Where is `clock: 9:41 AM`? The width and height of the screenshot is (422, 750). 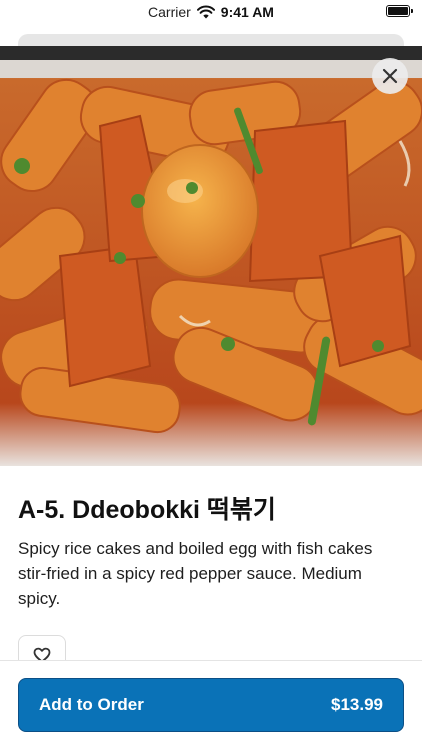 clock: 9:41 AM is located at coordinates (247, 12).